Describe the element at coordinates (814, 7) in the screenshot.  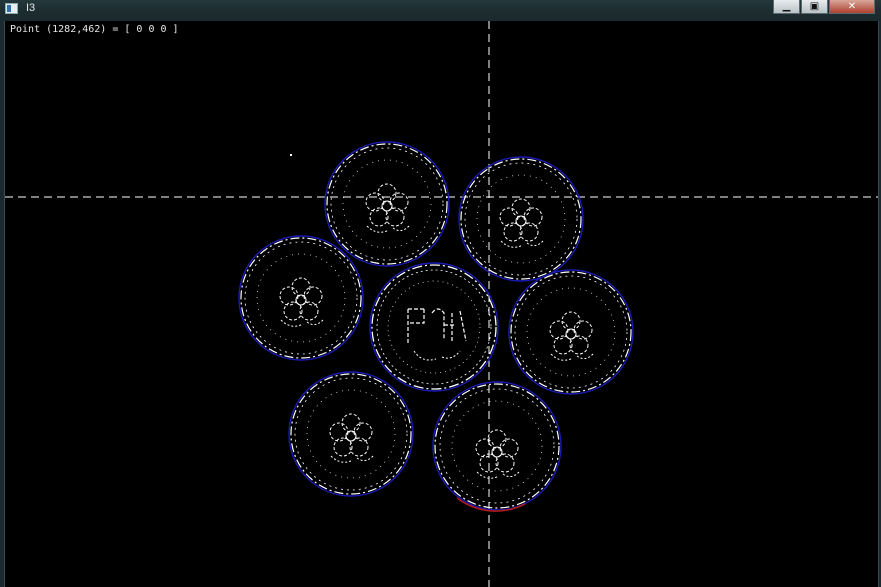
I see `maximize-button: ▣` at that location.